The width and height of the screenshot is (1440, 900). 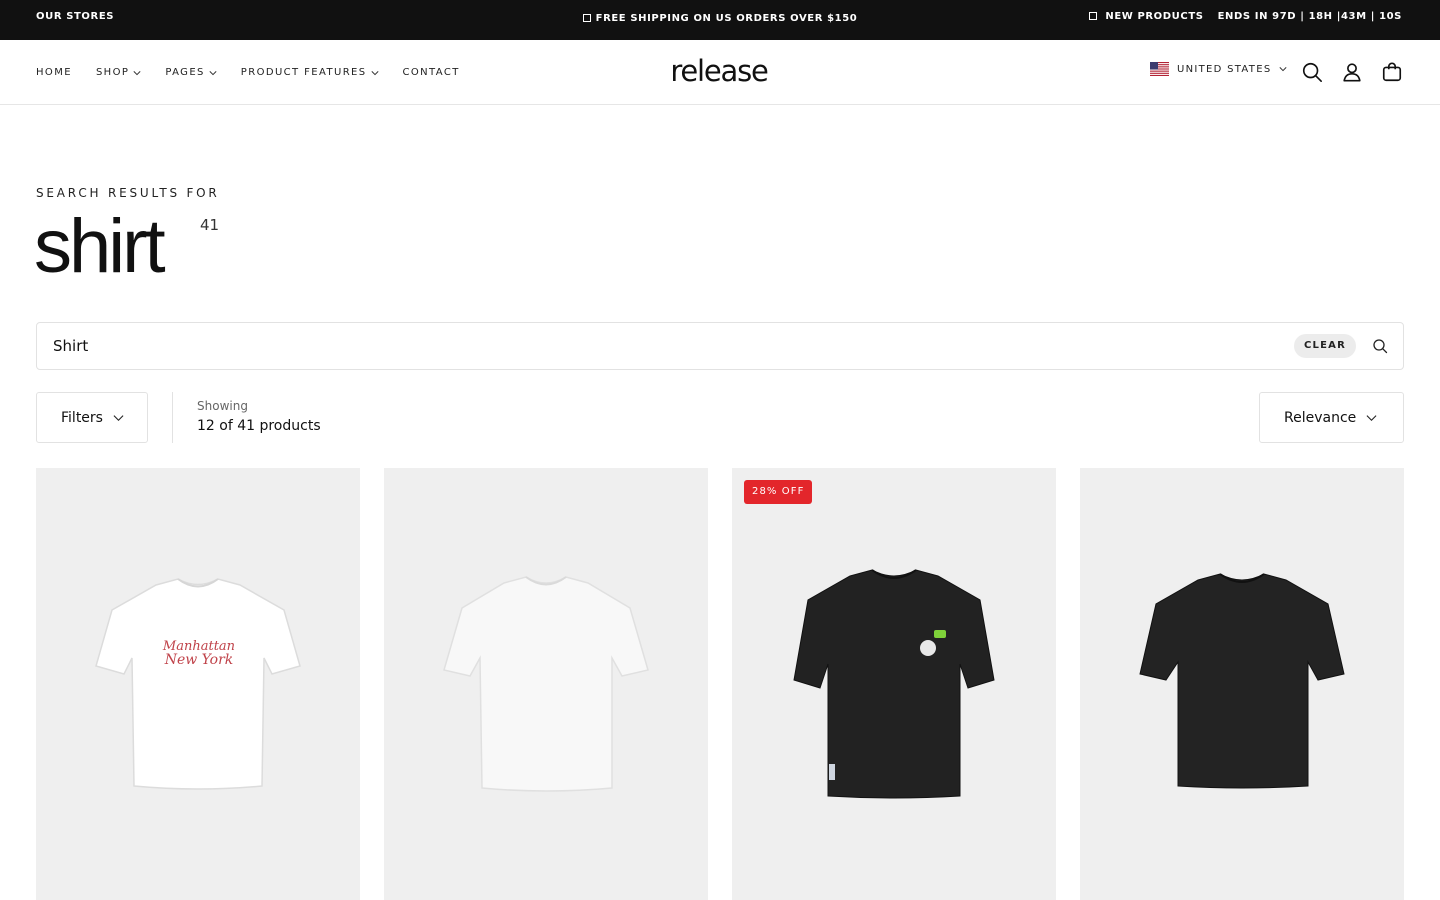 What do you see at coordinates (303, 72) in the screenshot?
I see `nav-label: PRODUCT FEATURES` at bounding box center [303, 72].